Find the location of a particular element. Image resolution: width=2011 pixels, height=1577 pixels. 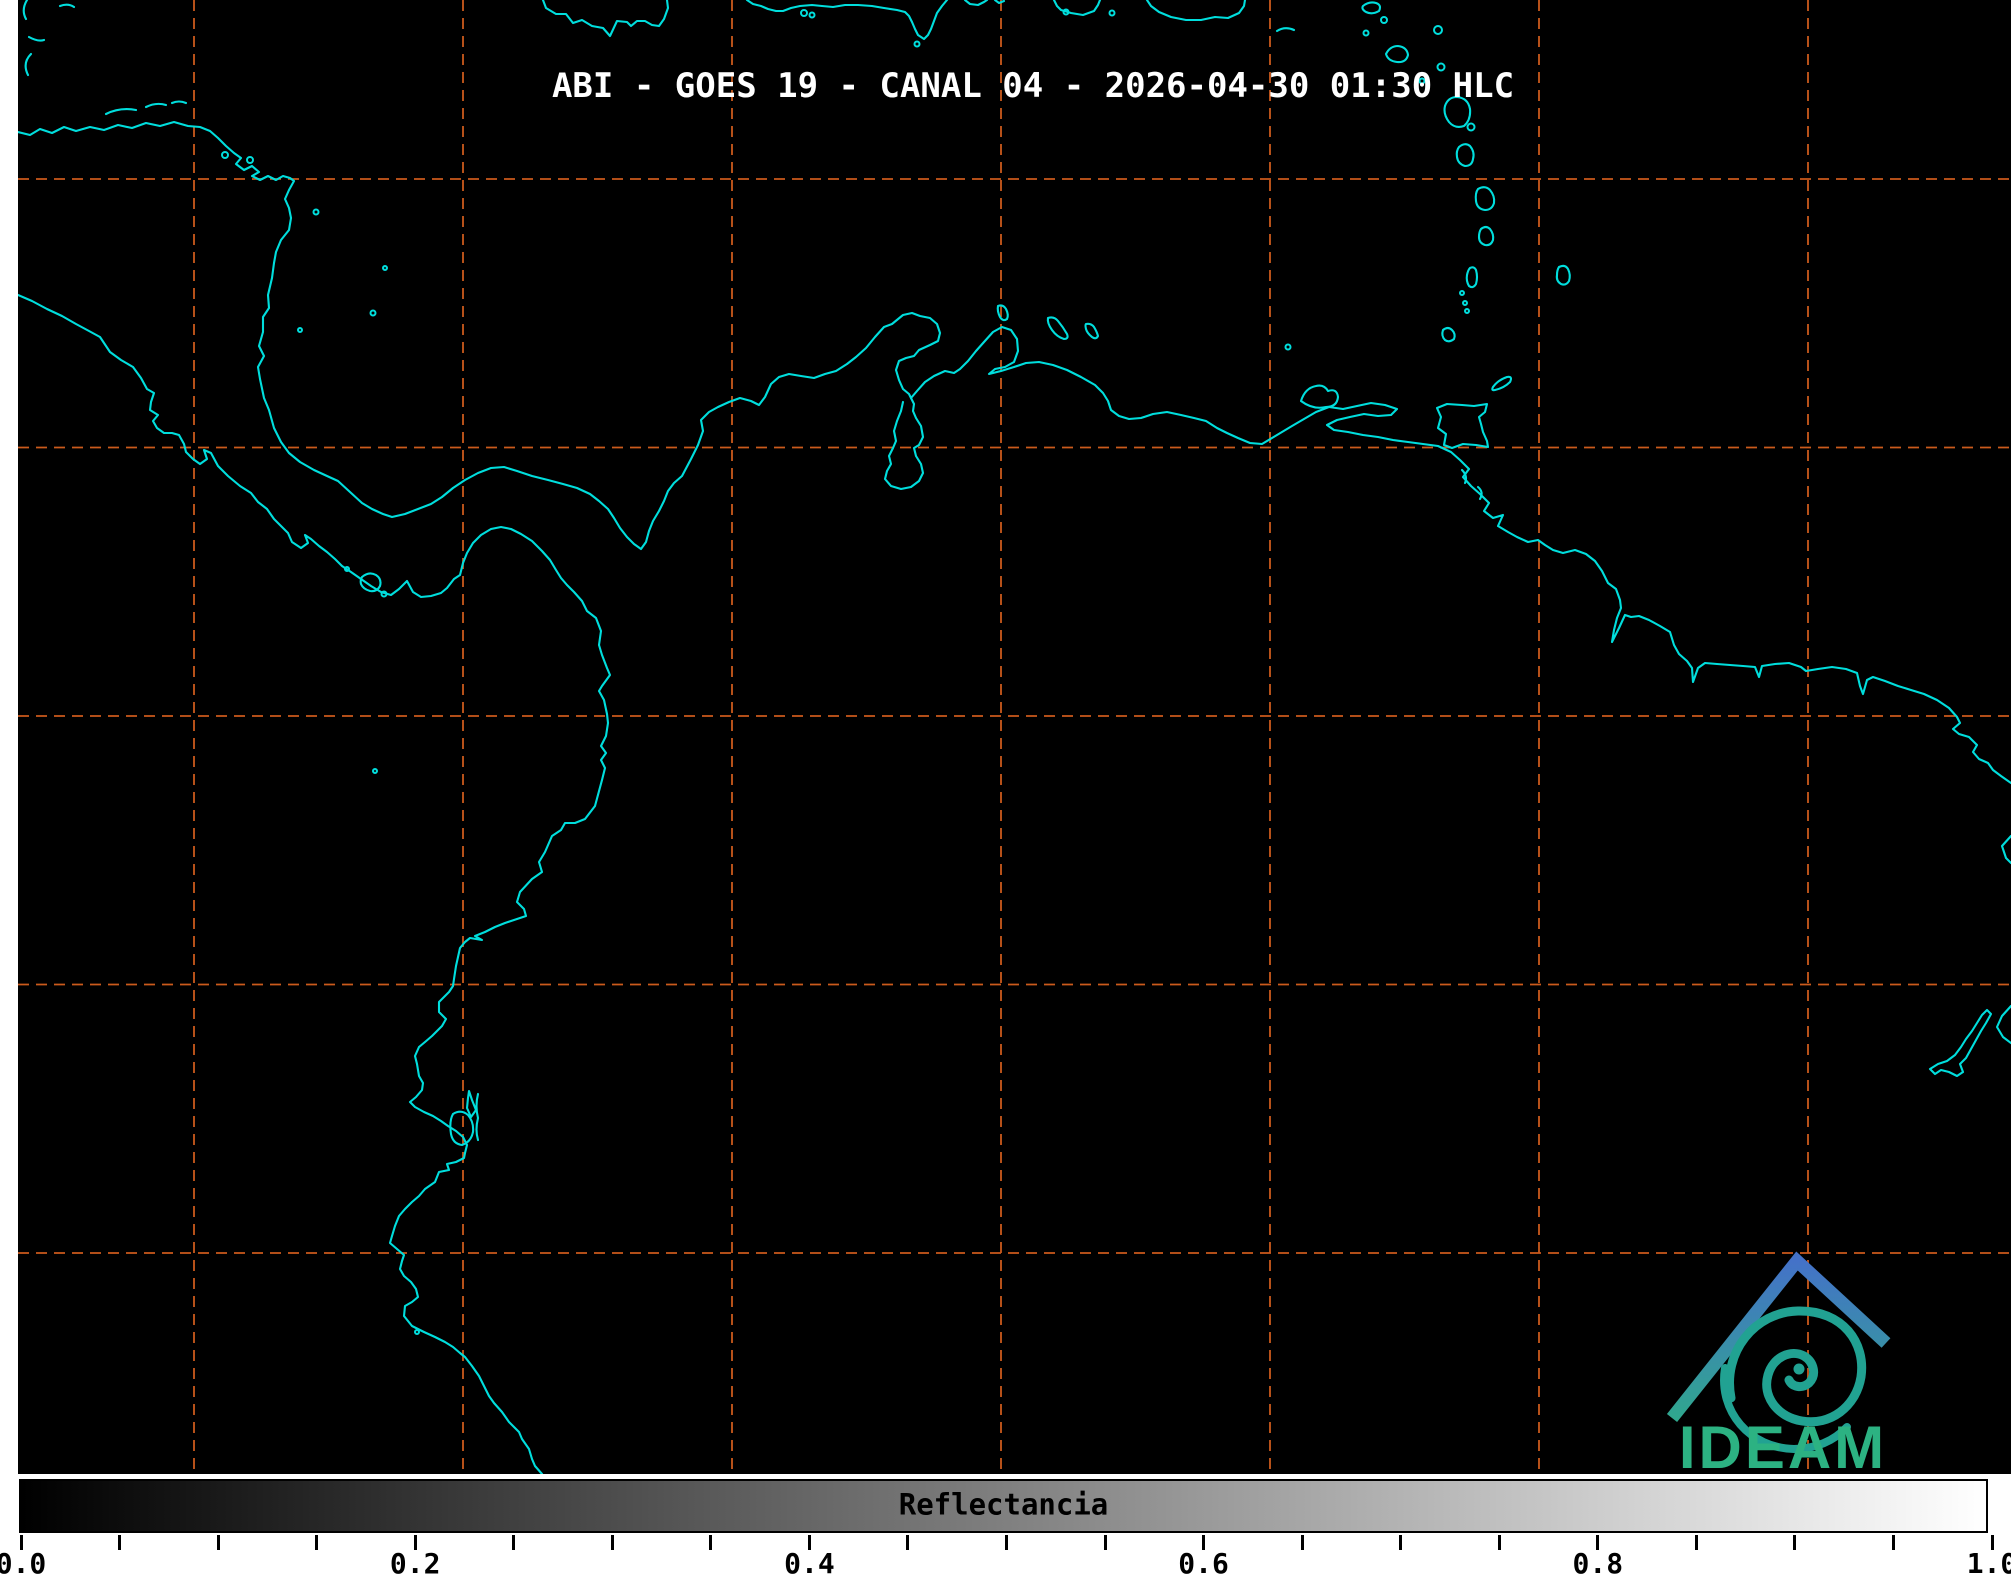

colorbar: Reflectancia is located at coordinates (1003, 1506).